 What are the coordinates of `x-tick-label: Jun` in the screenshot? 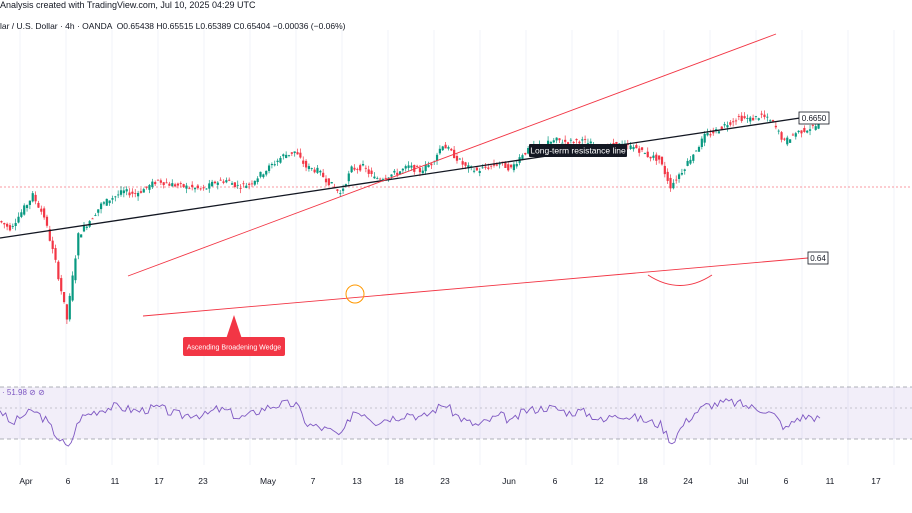 It's located at (509, 481).